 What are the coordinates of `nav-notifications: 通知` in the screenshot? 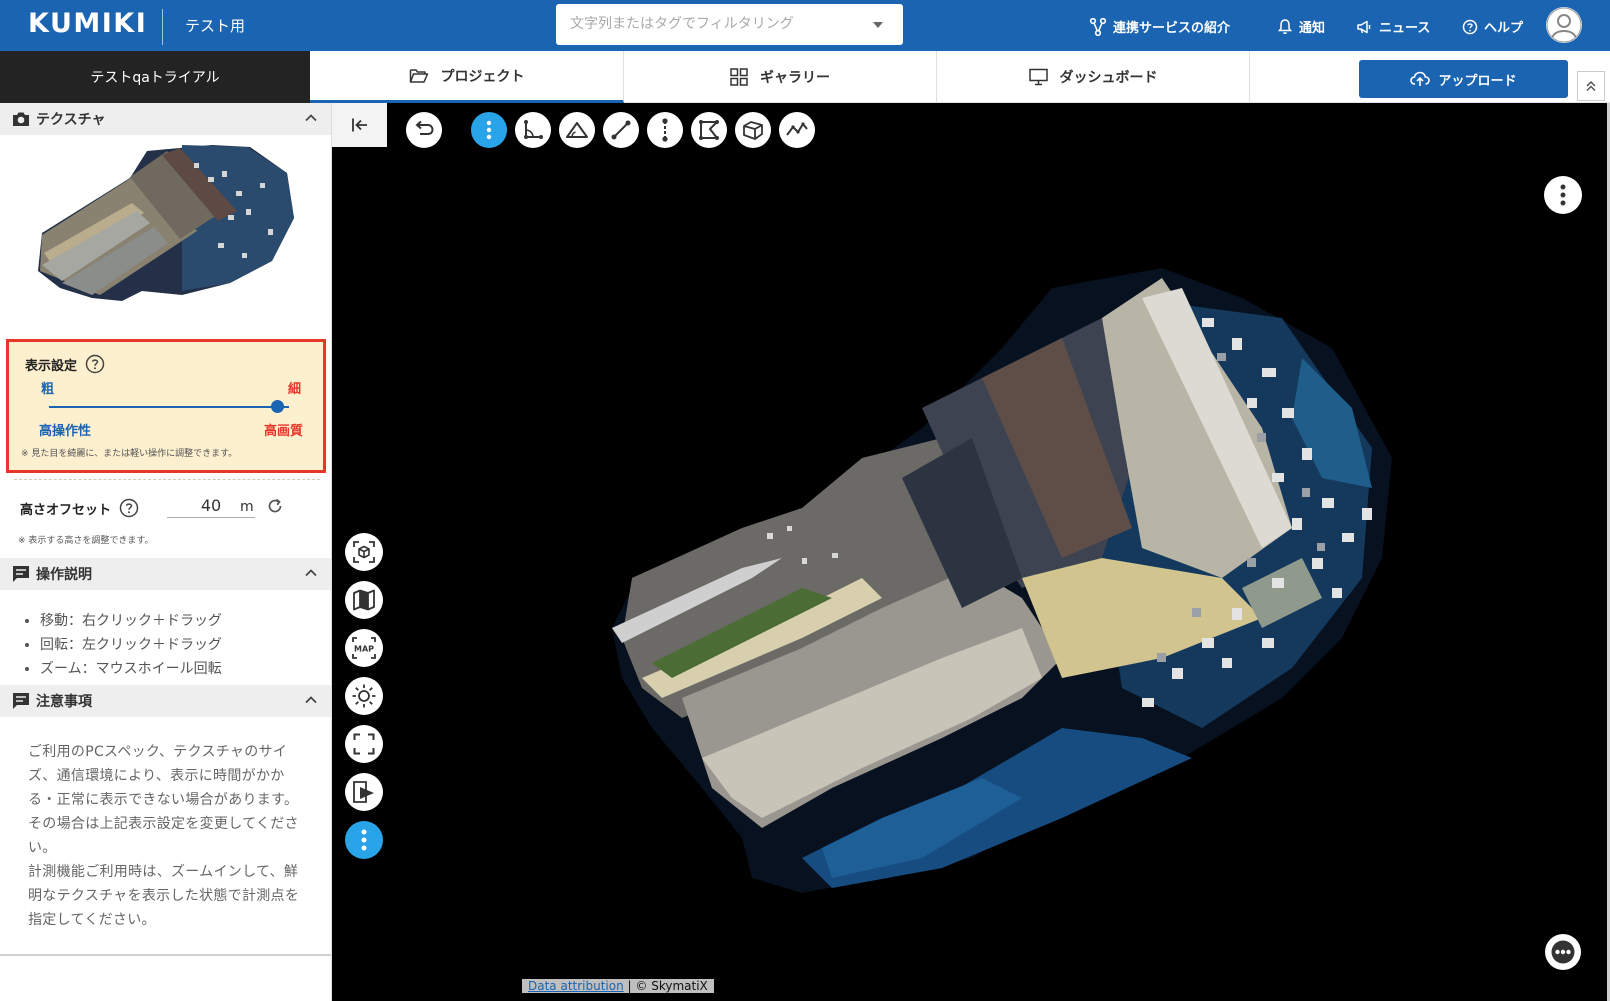 It's located at (1301, 26).